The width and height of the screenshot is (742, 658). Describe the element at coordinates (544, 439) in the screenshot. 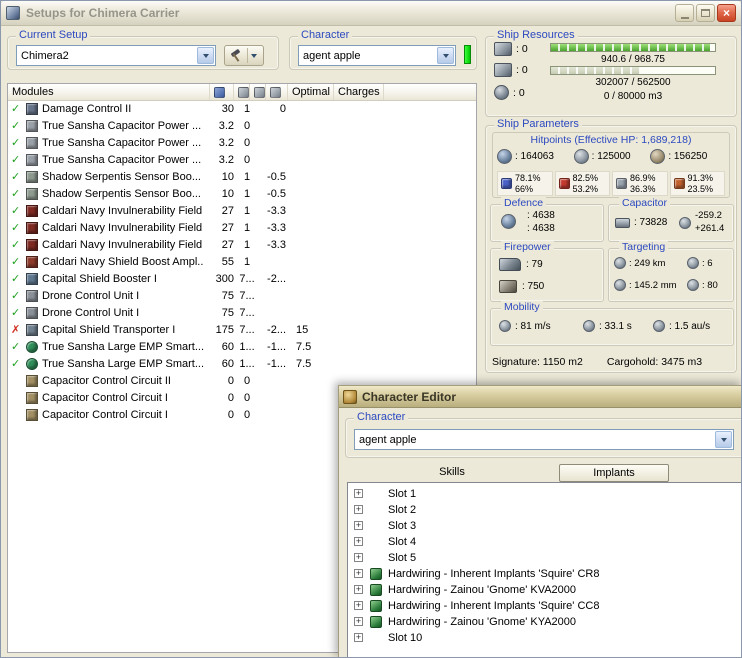

I see `ce-character-combobox: agent apple` at that location.